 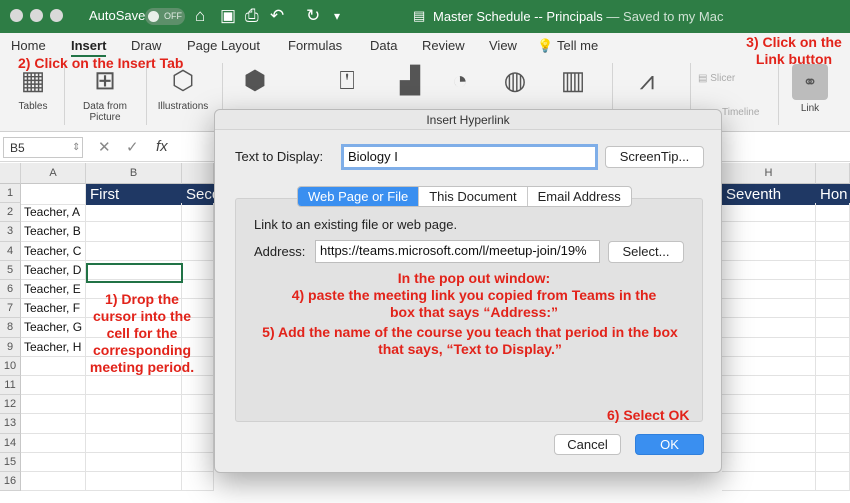 I want to click on column-header-i, so click(x=833, y=173).